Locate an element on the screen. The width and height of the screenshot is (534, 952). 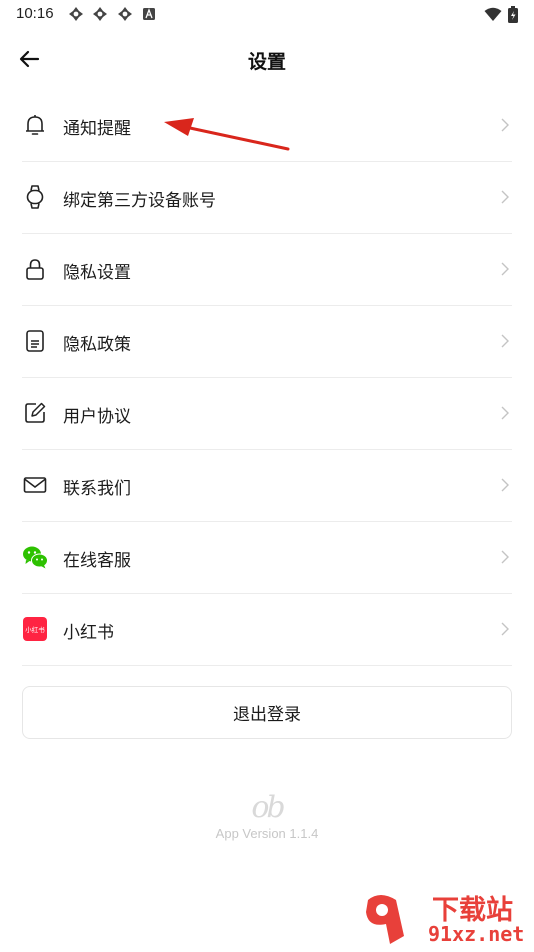
header: 设置 is located at coordinates (267, 59).